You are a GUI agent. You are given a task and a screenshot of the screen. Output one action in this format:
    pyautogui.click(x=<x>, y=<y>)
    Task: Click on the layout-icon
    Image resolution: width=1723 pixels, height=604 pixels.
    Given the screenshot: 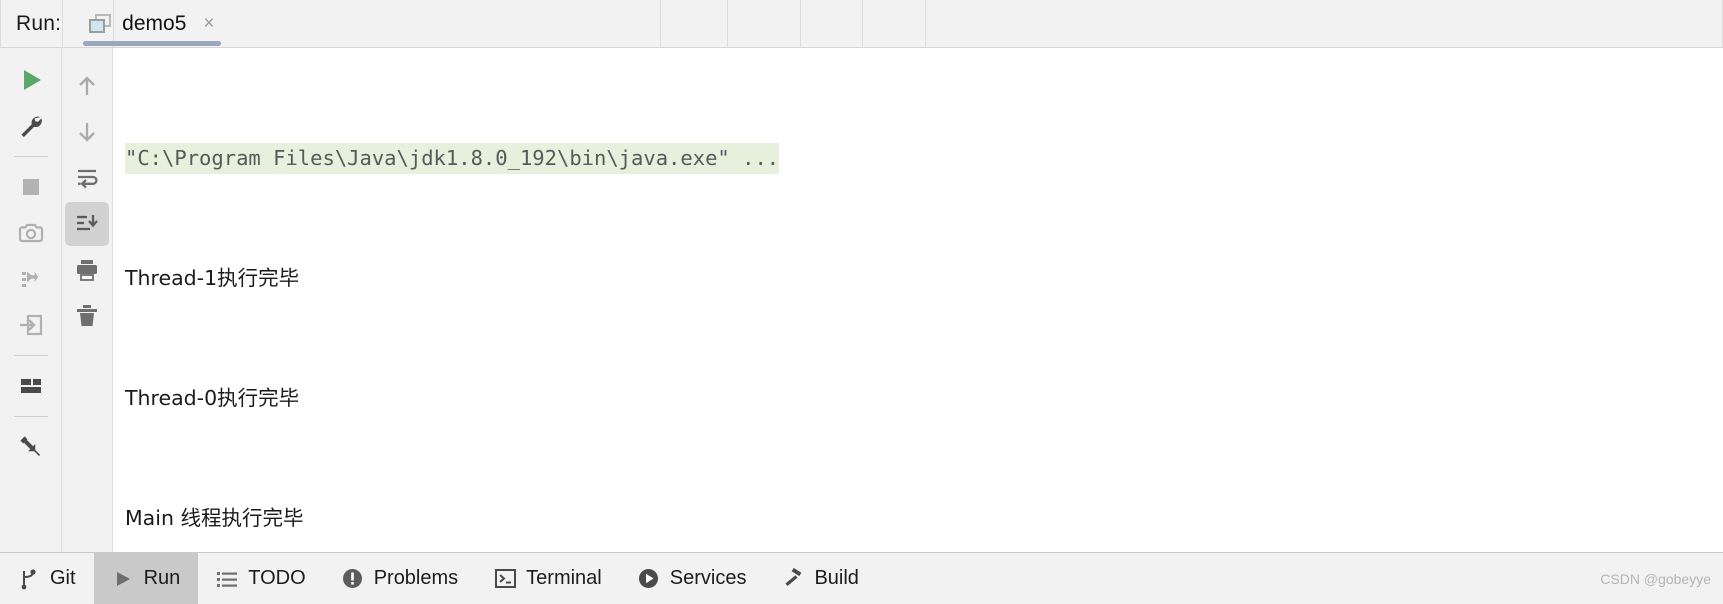 What is the action you would take?
    pyautogui.click(x=31, y=386)
    